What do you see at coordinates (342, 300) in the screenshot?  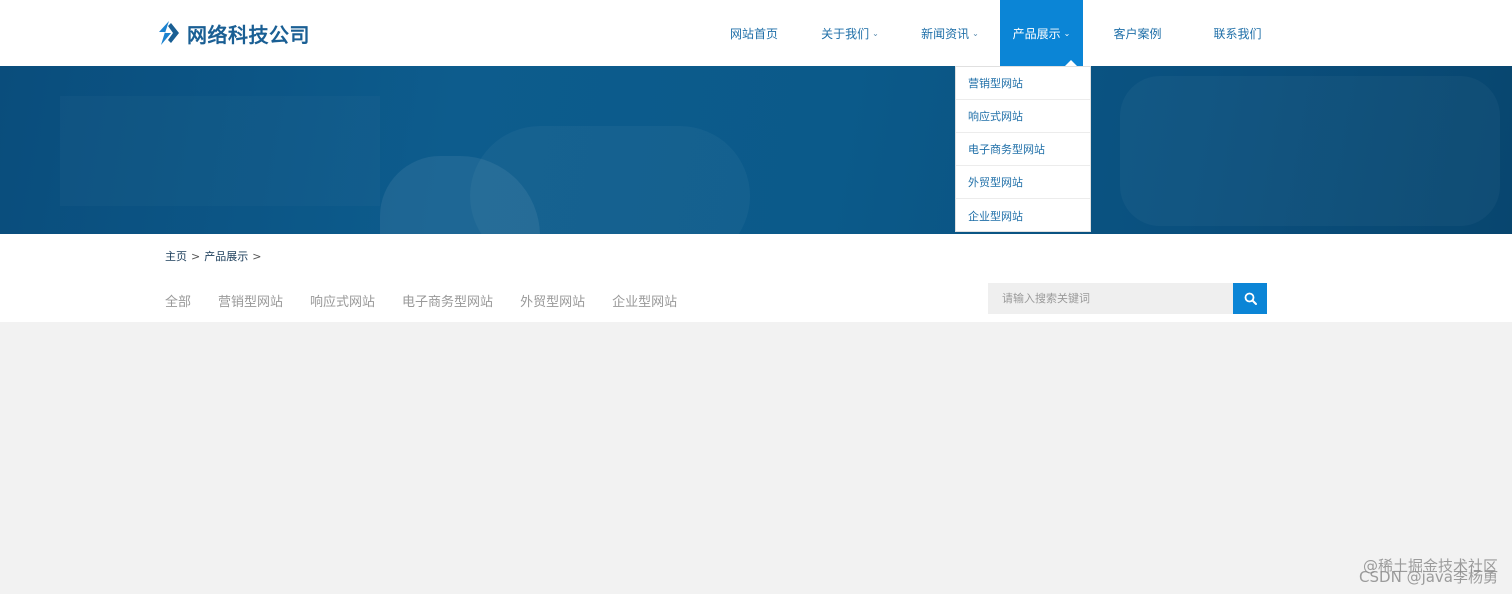 I see `category-responsive: 响应式网站` at bounding box center [342, 300].